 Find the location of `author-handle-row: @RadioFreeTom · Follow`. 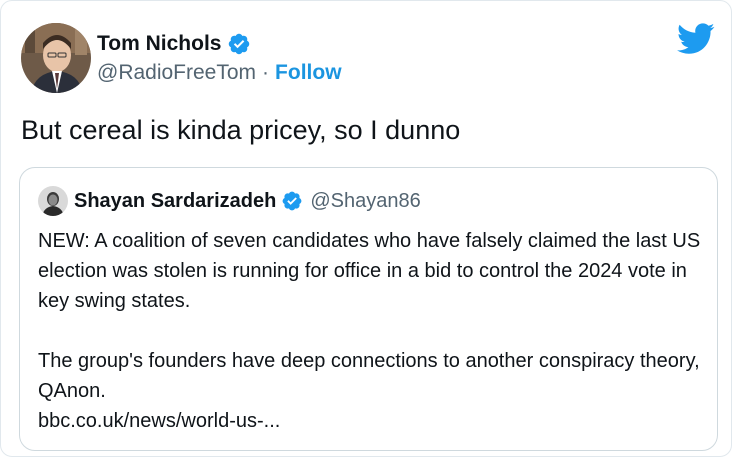

author-handle-row: @RadioFreeTom · Follow is located at coordinates (219, 73).